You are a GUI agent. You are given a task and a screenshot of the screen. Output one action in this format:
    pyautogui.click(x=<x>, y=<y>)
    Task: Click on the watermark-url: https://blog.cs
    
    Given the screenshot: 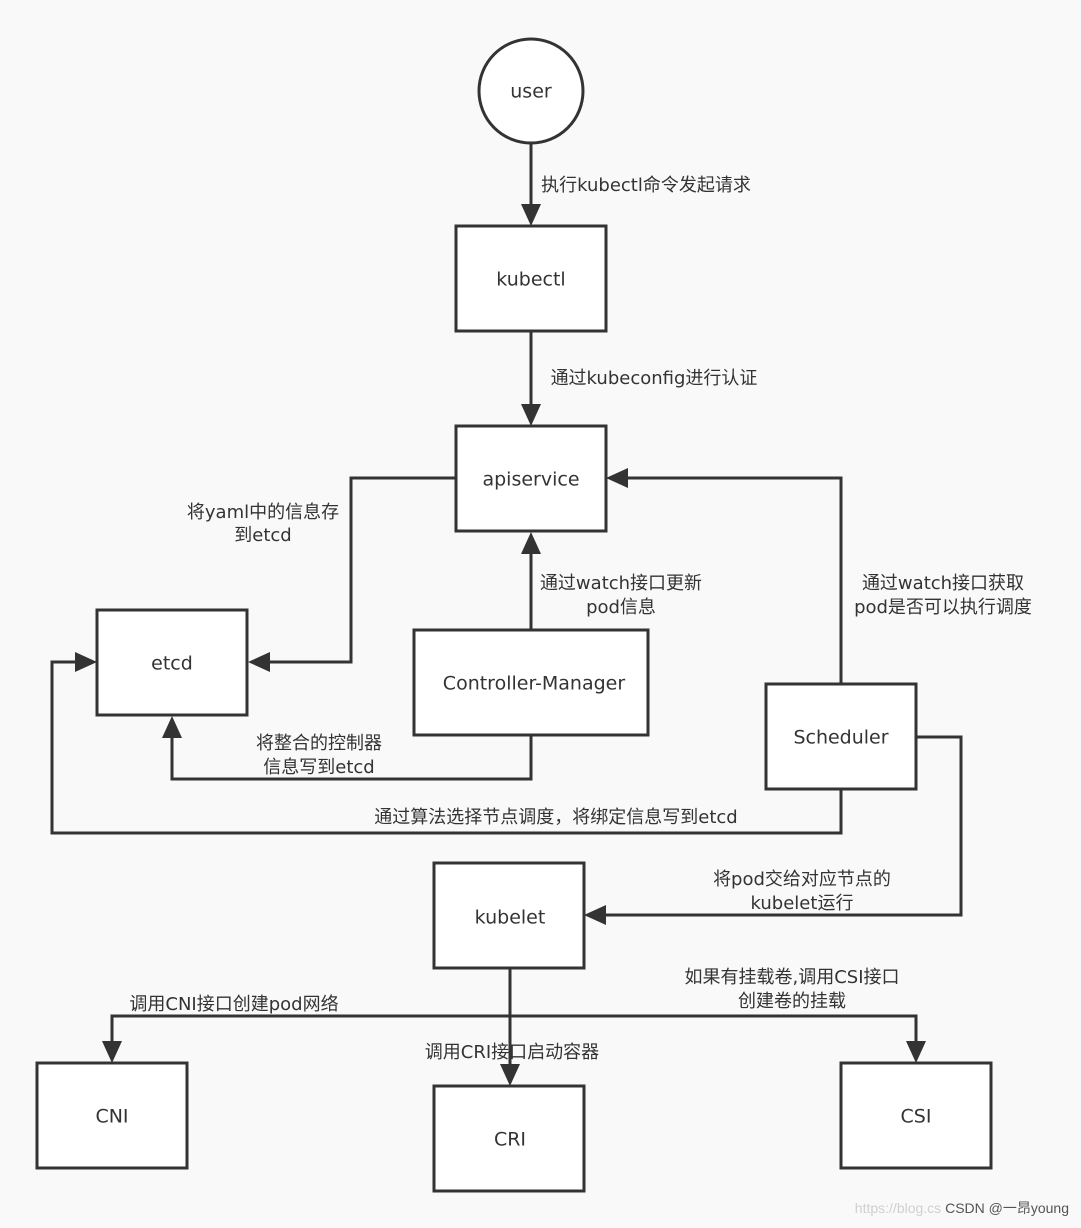 What is the action you would take?
    pyautogui.click(x=898, y=1208)
    